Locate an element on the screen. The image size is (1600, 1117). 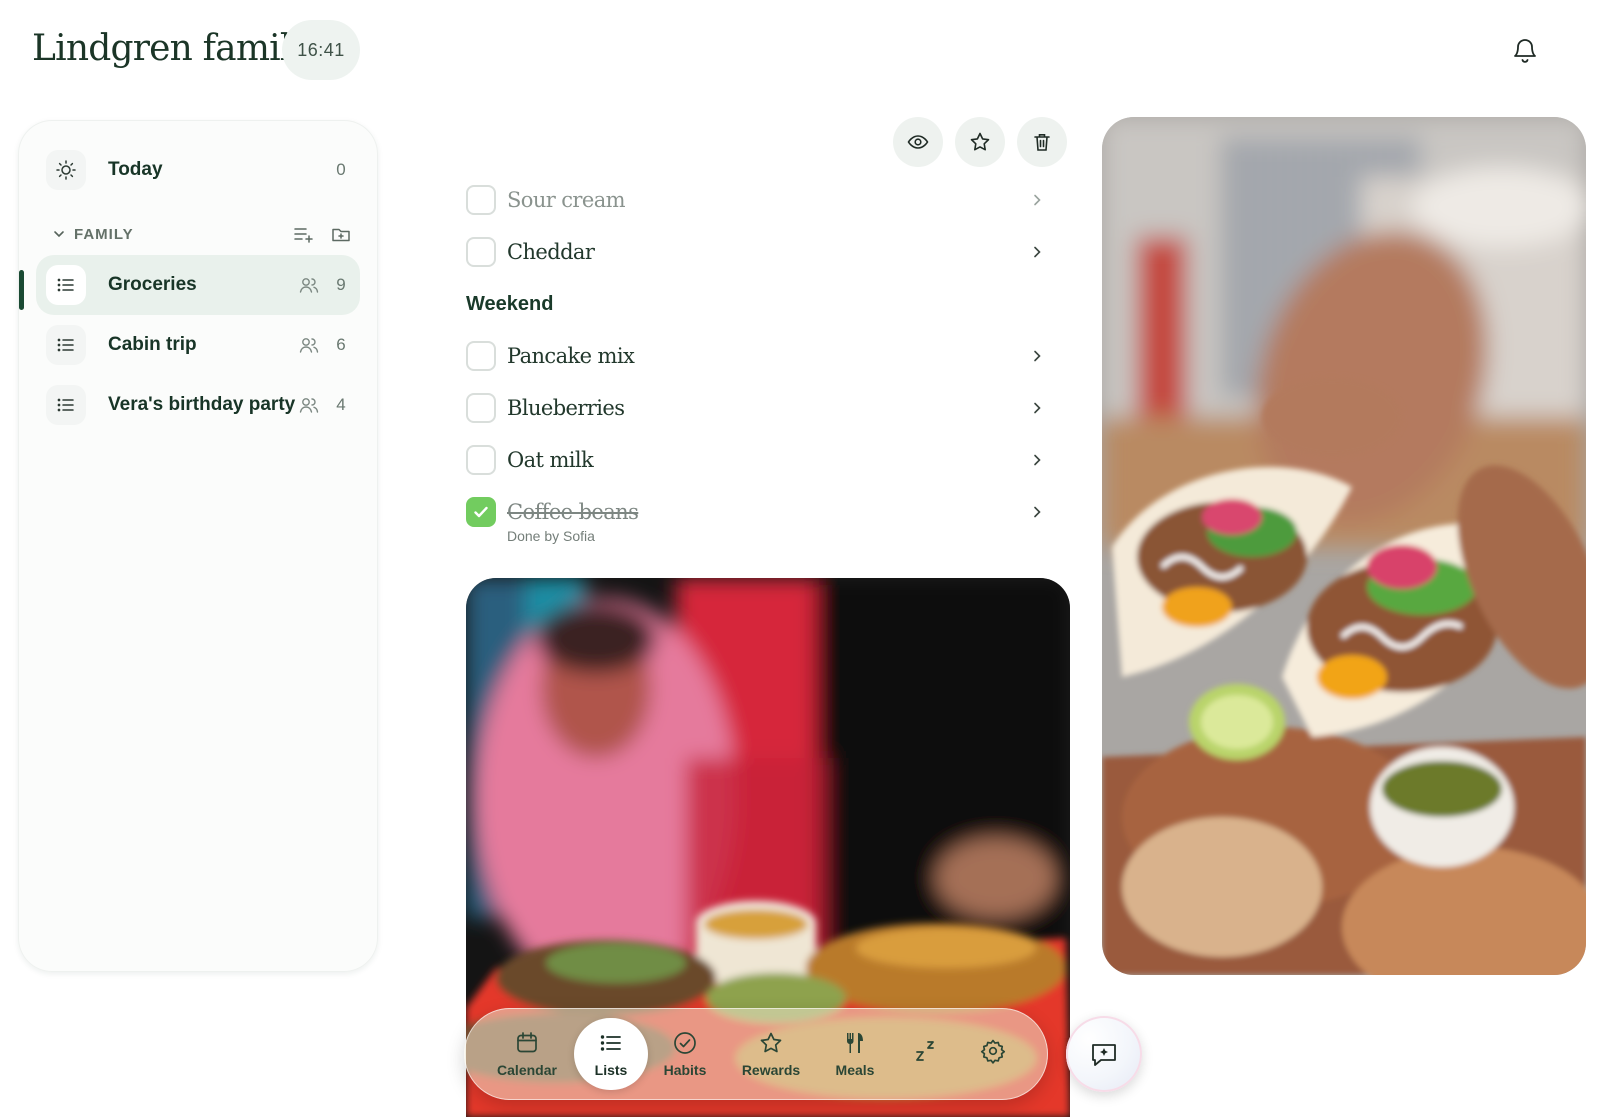
favorite-button is located at coordinates (980, 142).